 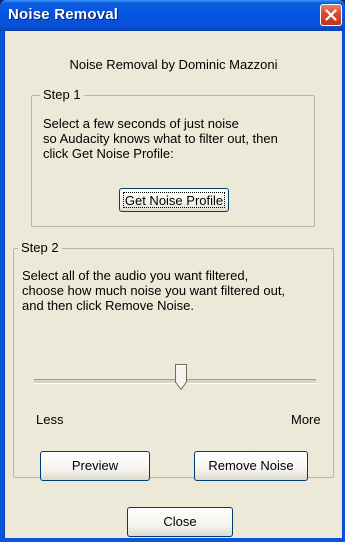 What do you see at coordinates (141, 123) in the screenshot?
I see `step1-line-1: Select a few seconds of just noise` at bounding box center [141, 123].